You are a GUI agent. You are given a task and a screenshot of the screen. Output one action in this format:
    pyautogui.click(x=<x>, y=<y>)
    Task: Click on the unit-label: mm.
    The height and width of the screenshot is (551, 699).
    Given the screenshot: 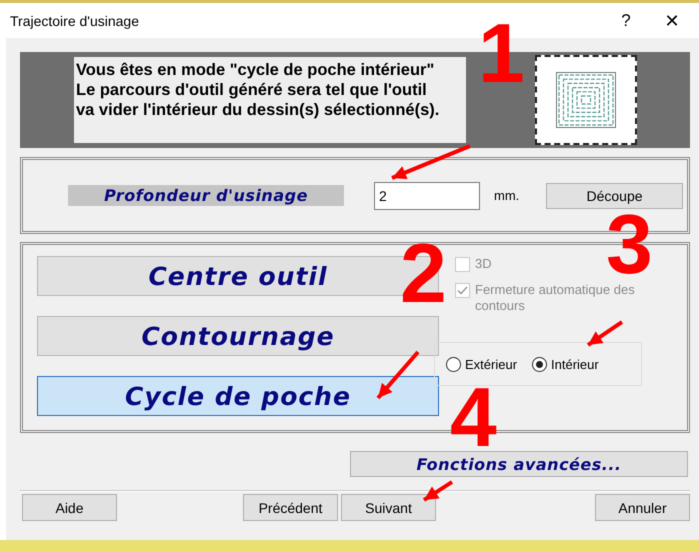 What is the action you would take?
    pyautogui.click(x=507, y=195)
    